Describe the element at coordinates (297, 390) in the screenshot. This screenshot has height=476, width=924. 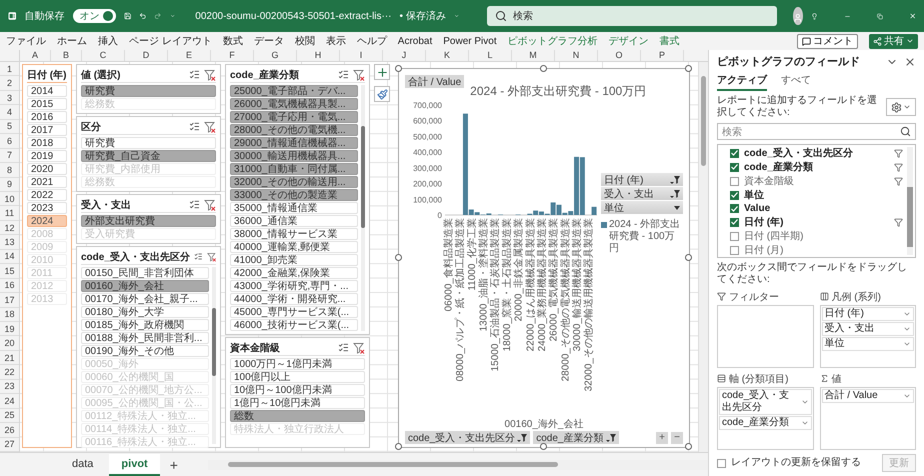
I see `slicer-item: 10億円～100億円未満` at that location.